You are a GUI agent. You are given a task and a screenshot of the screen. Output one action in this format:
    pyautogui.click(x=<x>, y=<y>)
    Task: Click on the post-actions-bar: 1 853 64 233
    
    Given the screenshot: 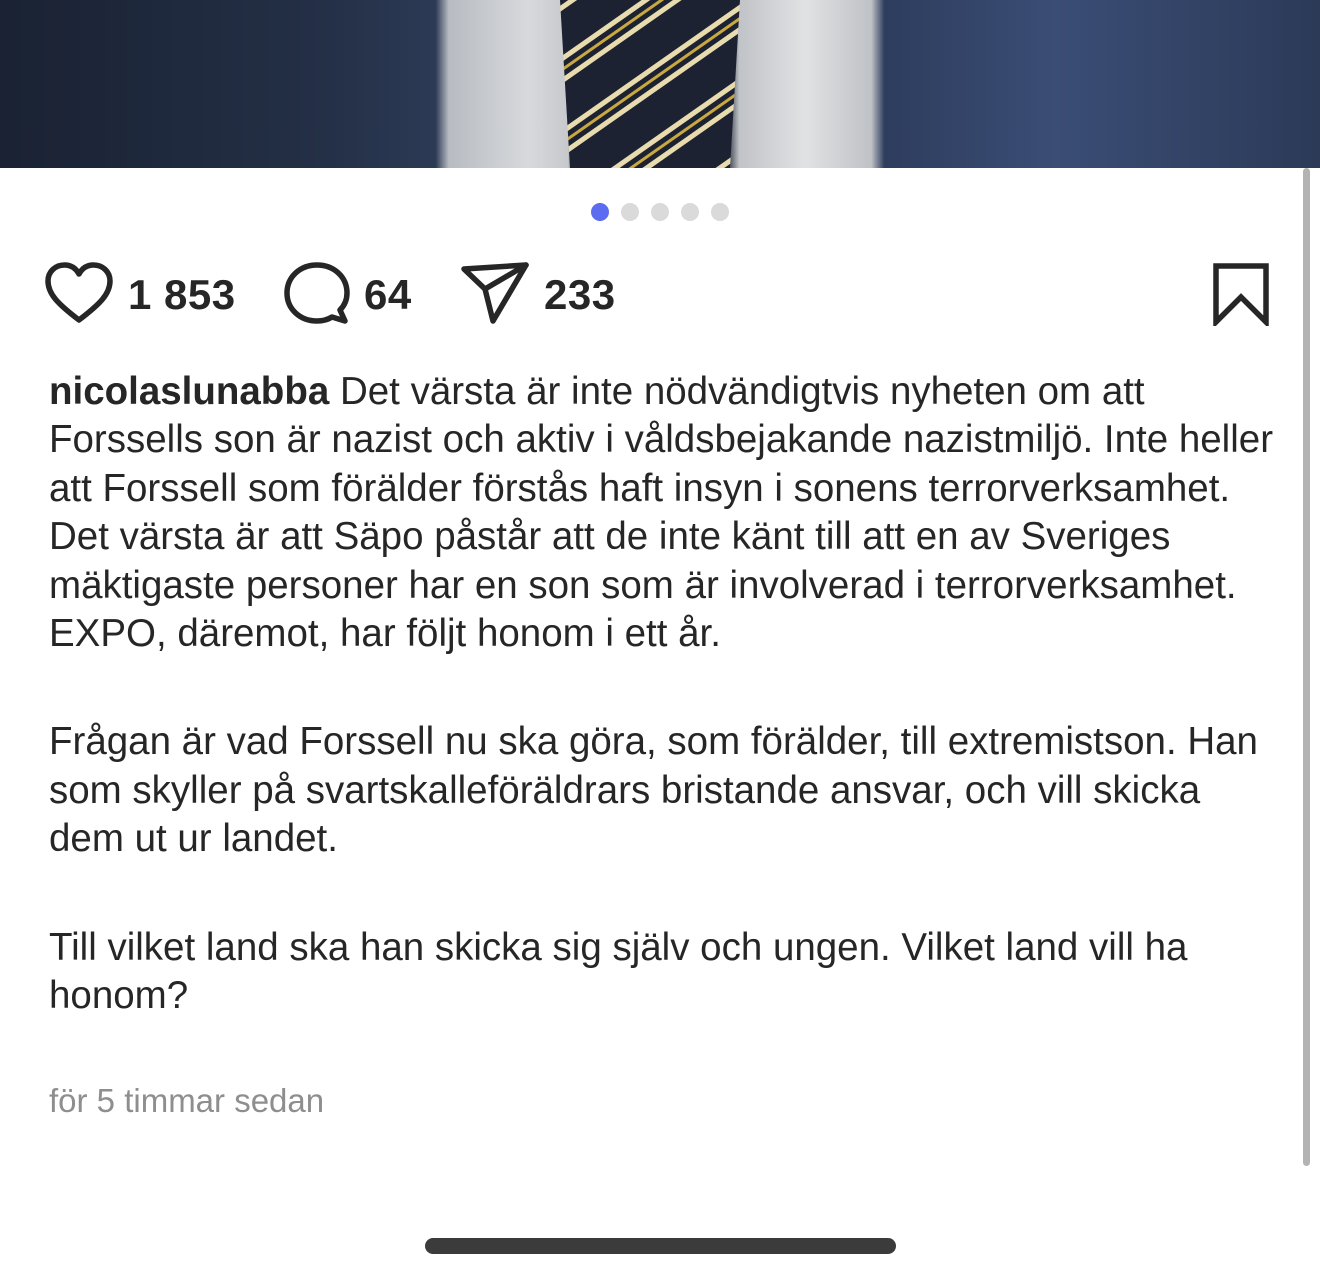 What is the action you would take?
    pyautogui.click(x=657, y=296)
    